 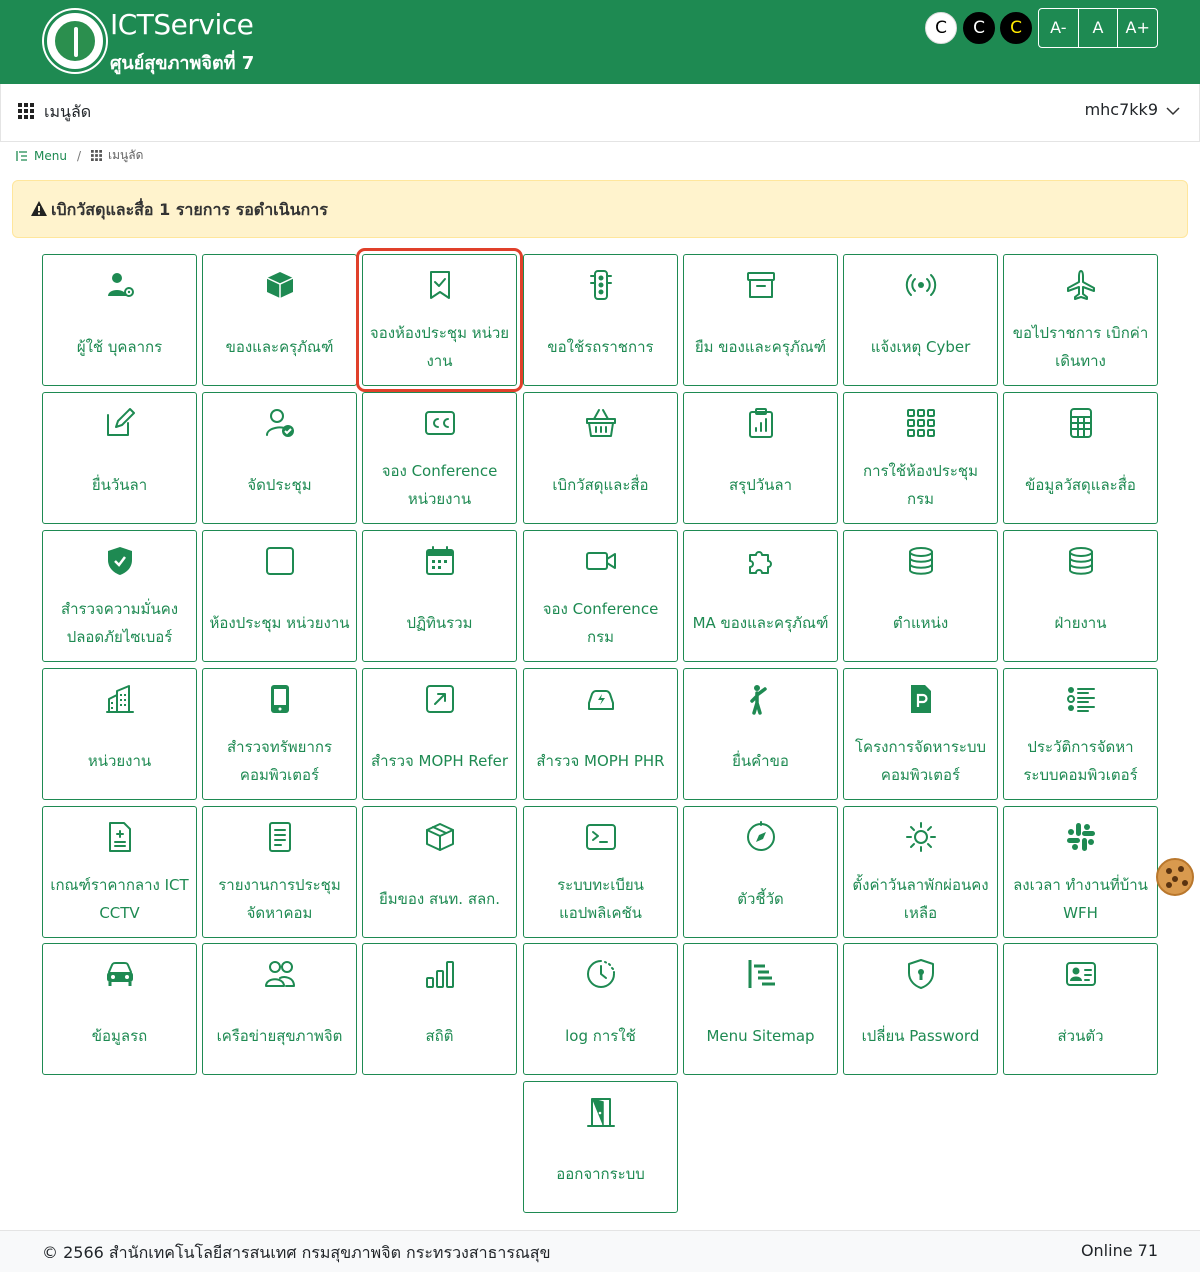 I want to click on list-icon, so click(x=1081, y=699).